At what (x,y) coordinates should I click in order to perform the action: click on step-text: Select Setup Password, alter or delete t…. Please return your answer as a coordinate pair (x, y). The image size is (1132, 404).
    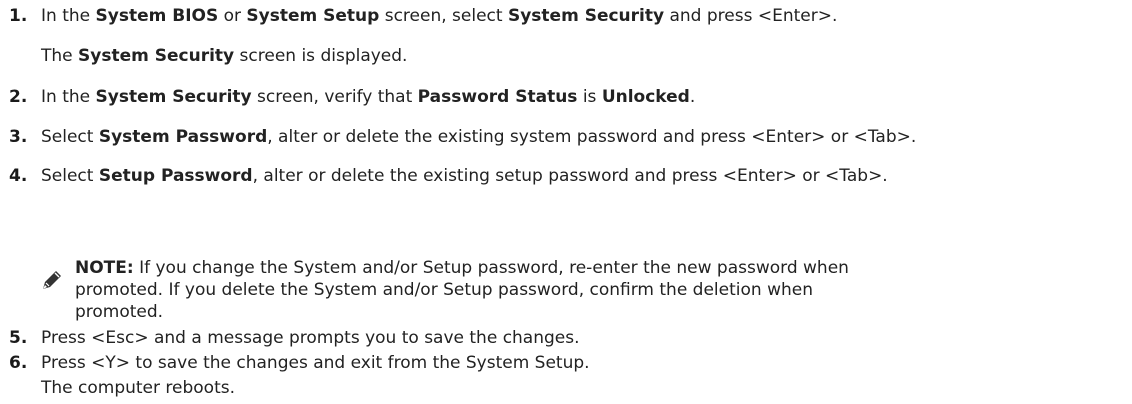
    Looking at the image, I should click on (464, 176).